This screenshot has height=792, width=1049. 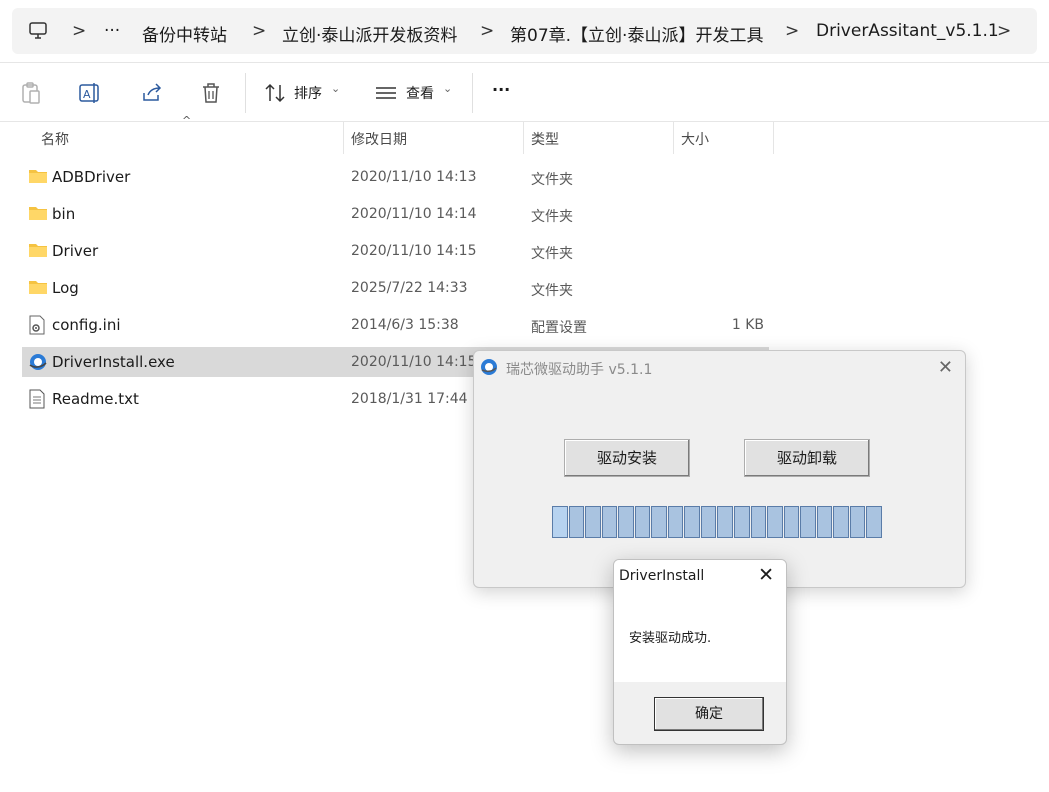 I want to click on svg-text: A, so click(x=87, y=94).